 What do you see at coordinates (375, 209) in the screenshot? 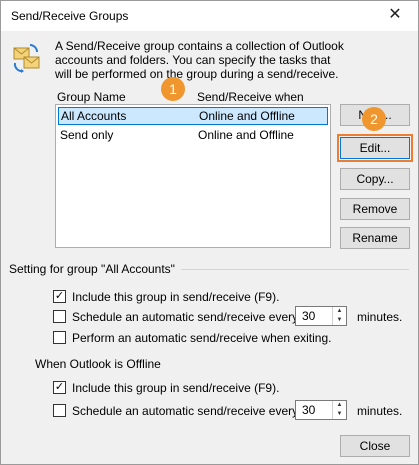
I see `remove-button: Remove` at bounding box center [375, 209].